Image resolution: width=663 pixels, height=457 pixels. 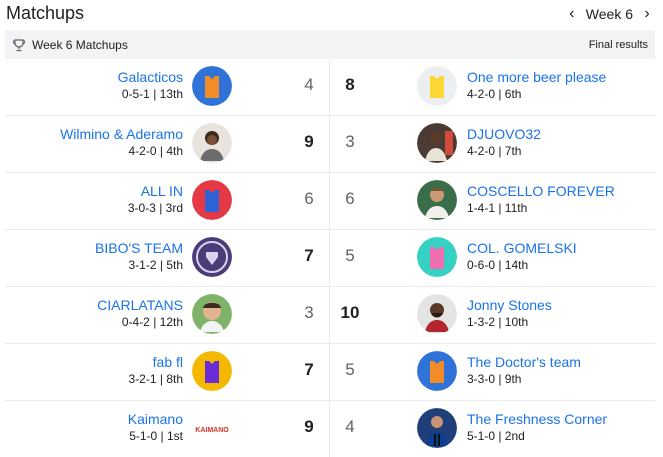 I want to click on final-results-status: Final results, so click(x=618, y=44).